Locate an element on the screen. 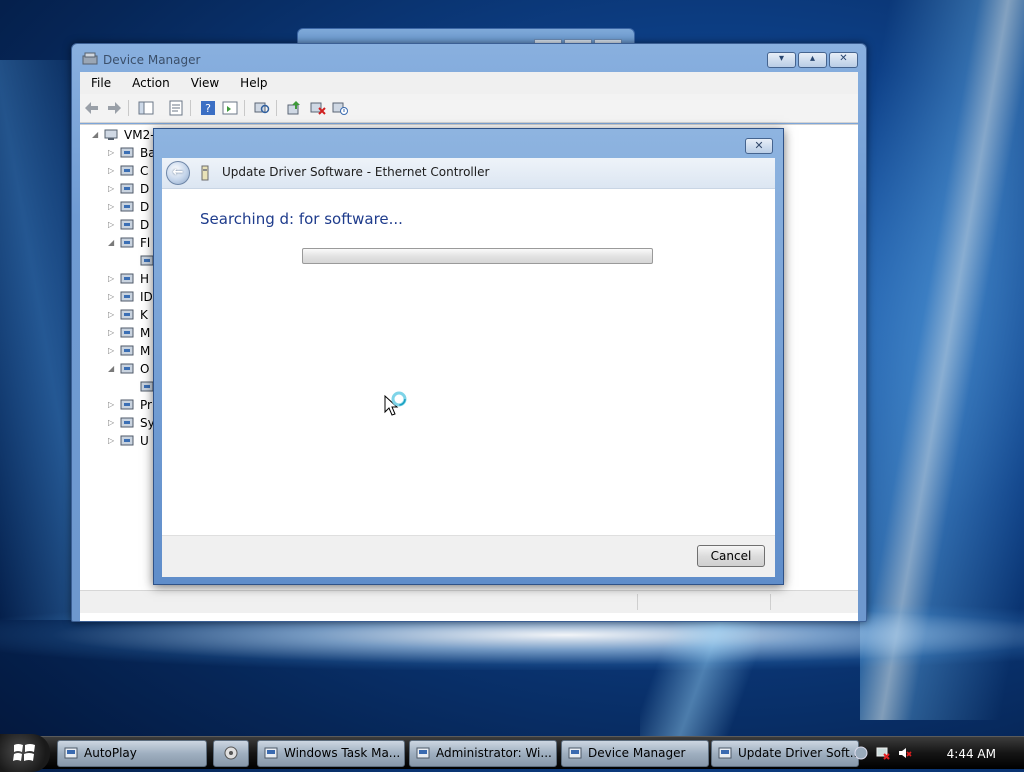 This screenshot has width=1024, height=772. autoplay-icon is located at coordinates (71, 753).